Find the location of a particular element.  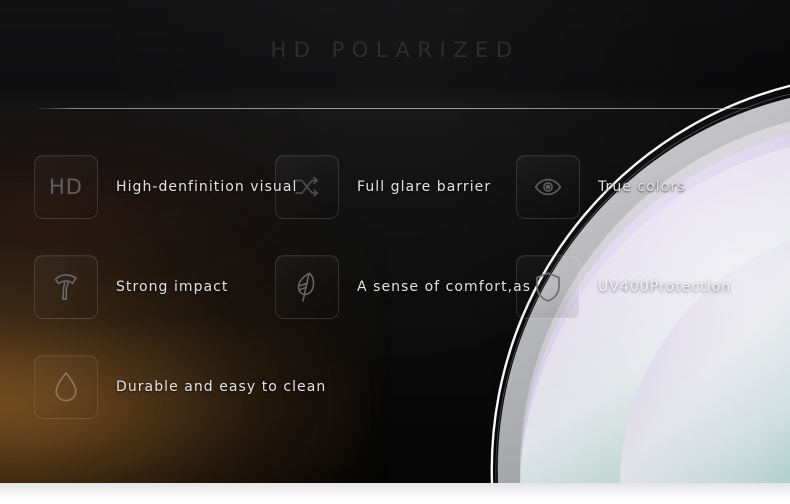

feature-label: True colors is located at coordinates (642, 187).